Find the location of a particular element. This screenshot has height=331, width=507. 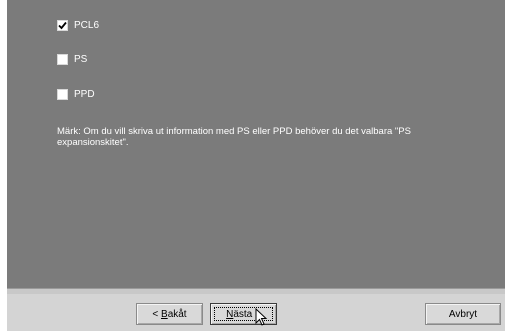

back-button-label: < Bakåt is located at coordinates (169, 314).